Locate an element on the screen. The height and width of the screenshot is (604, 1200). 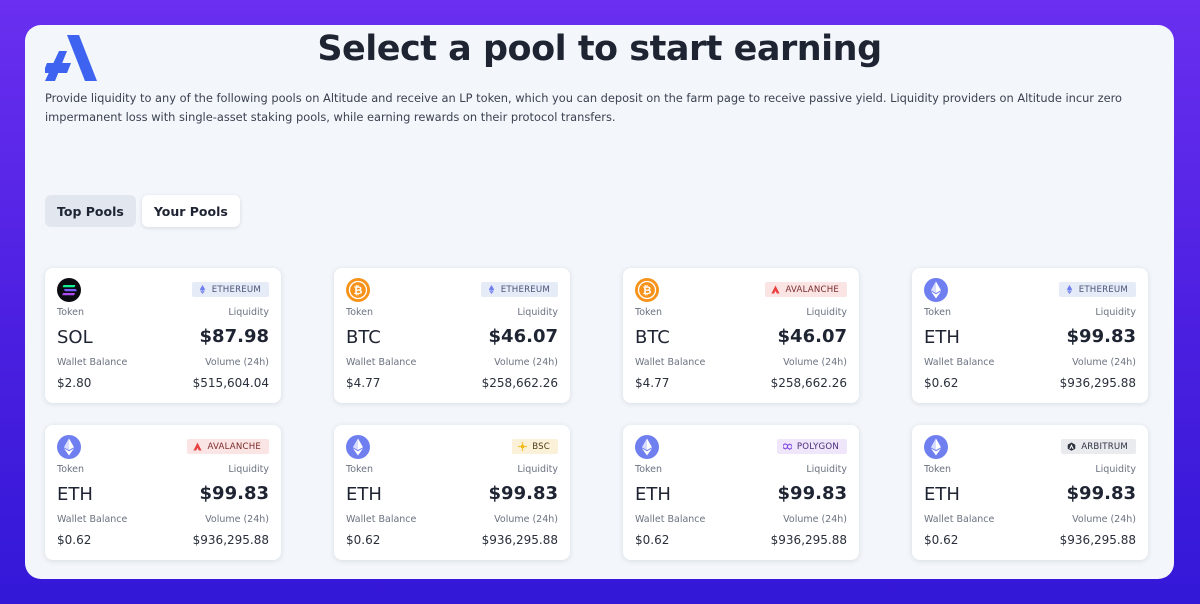
wallet-balance-value: $2.80 is located at coordinates (74, 383).